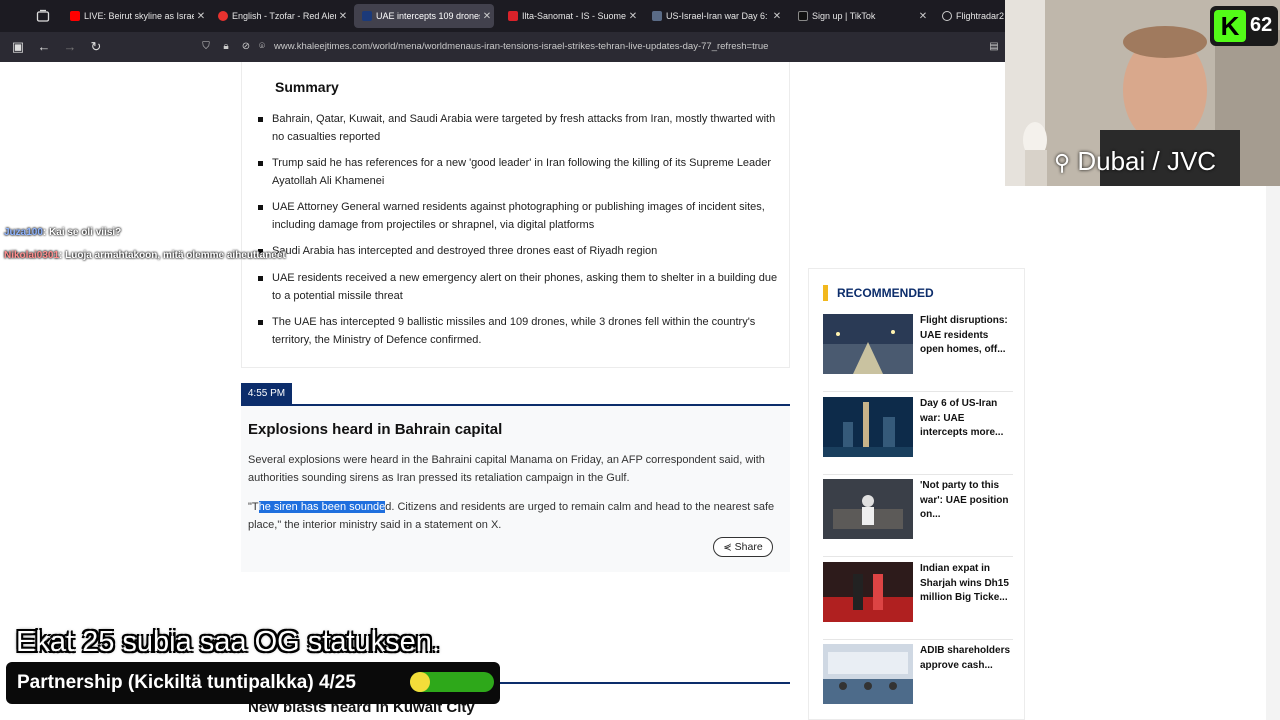 The width and height of the screenshot is (1280, 720). I want to click on khaleej-times-icon, so click(367, 16).